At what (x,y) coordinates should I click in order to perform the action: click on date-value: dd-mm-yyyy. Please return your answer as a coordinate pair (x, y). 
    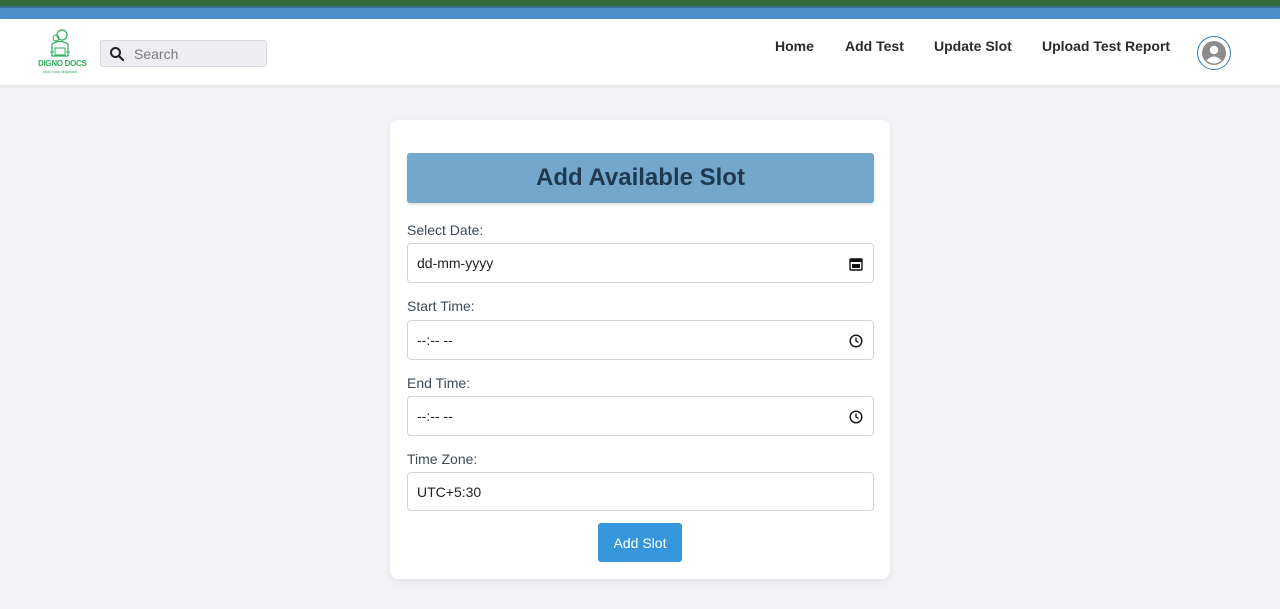
    Looking at the image, I should click on (455, 263).